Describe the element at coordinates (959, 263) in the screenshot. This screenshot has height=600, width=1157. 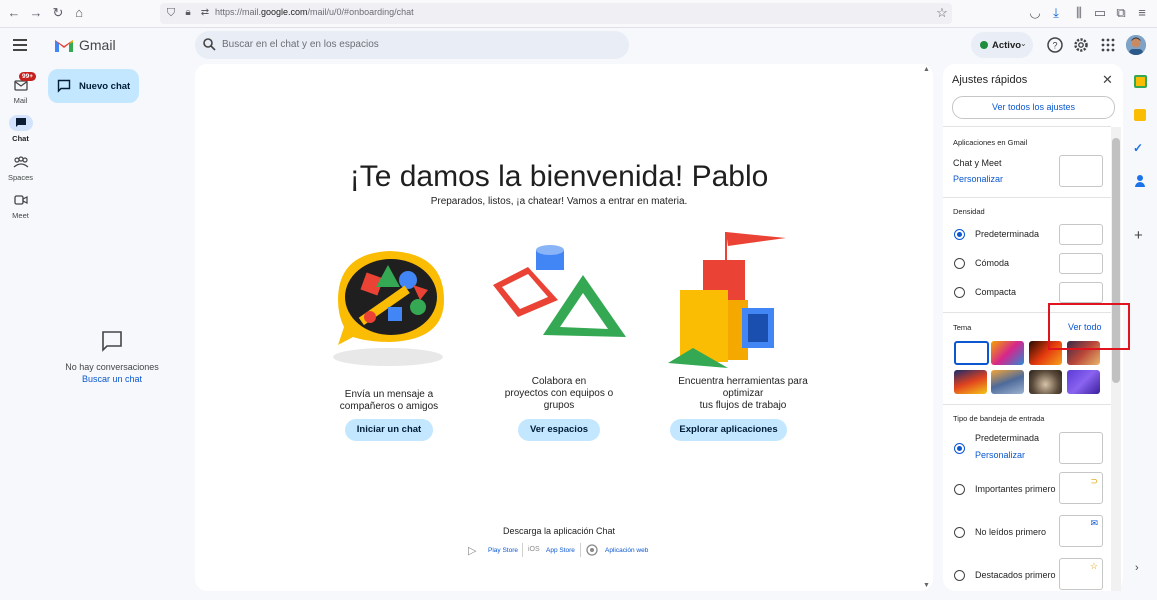
I see `density-comfortable-radio` at that location.